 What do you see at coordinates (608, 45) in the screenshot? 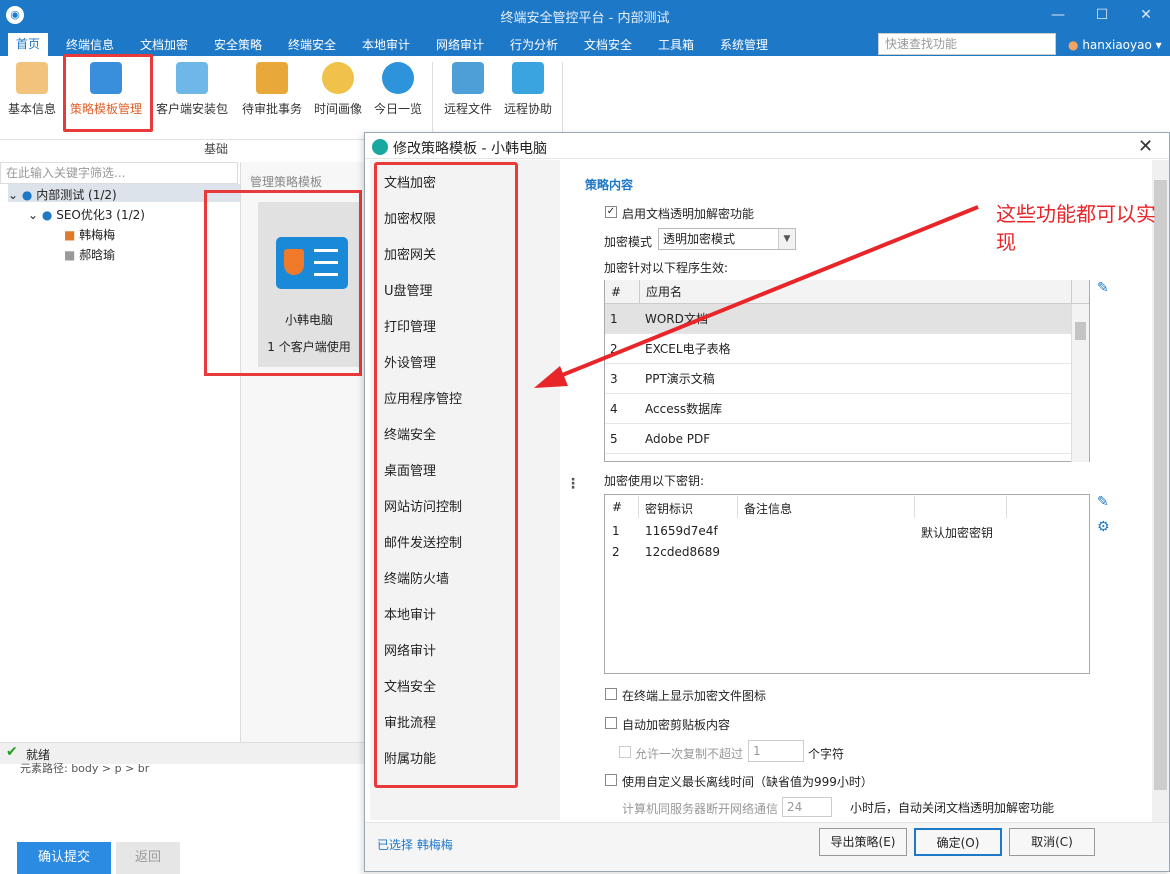
I see `menu-doc-security: 文档安全` at bounding box center [608, 45].